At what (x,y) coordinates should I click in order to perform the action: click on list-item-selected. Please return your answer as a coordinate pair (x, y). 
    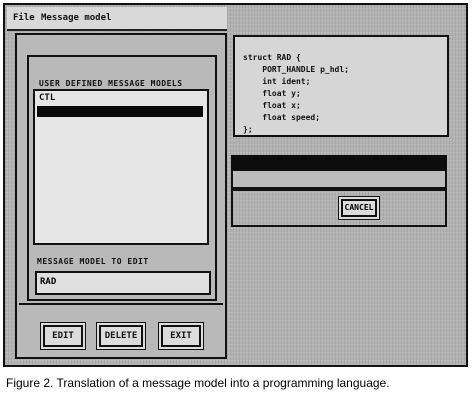
    Looking at the image, I should click on (120, 111).